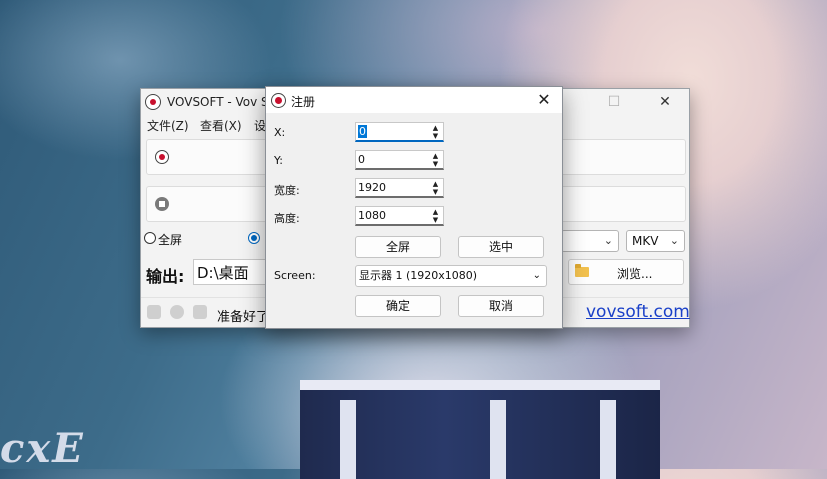 The image size is (827, 479). I want to click on folder-icon, so click(582, 270).